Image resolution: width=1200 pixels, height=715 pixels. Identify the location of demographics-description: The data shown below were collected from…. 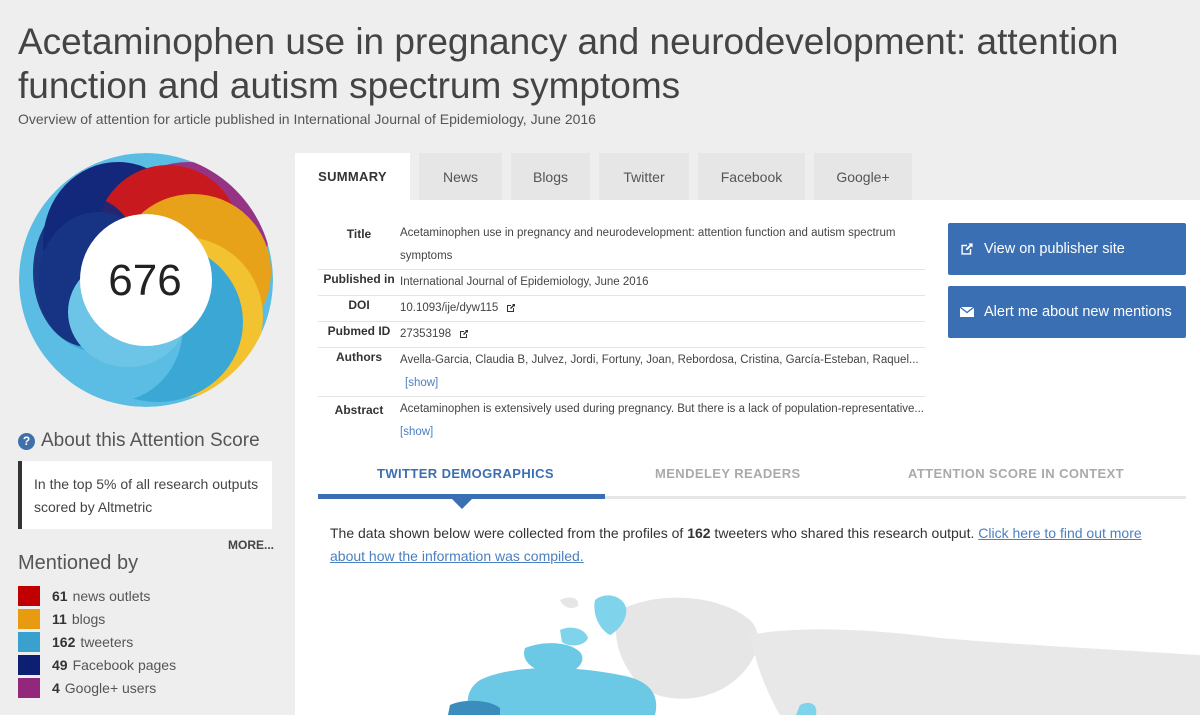
(736, 544).